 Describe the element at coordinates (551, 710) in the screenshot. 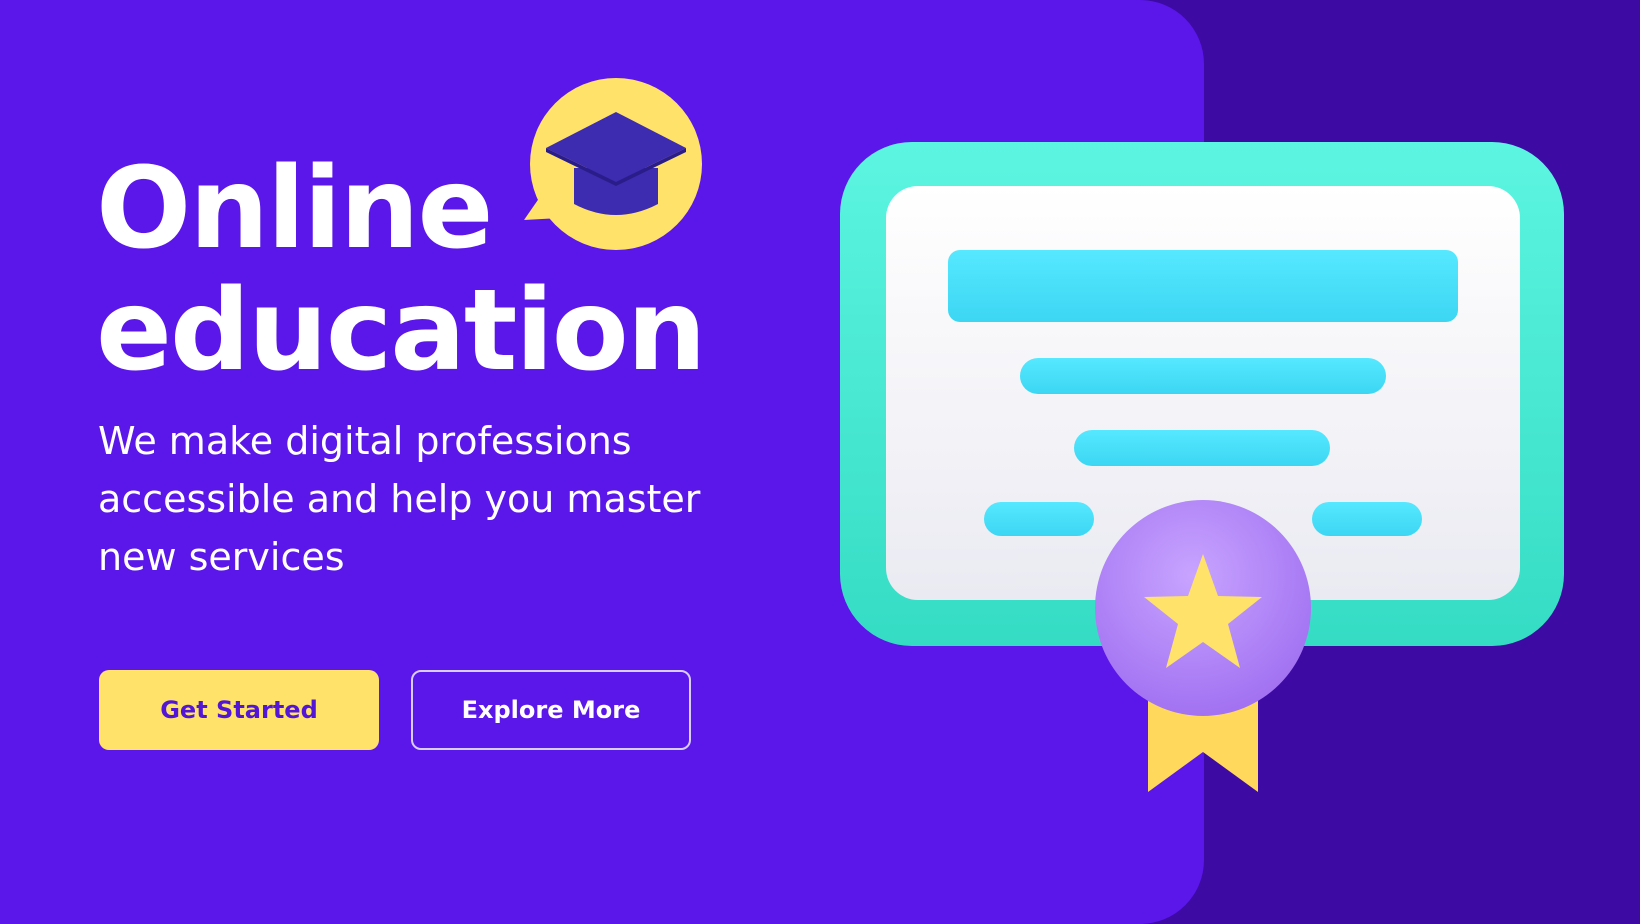

I see `explore-more-button: Explore More` at that location.